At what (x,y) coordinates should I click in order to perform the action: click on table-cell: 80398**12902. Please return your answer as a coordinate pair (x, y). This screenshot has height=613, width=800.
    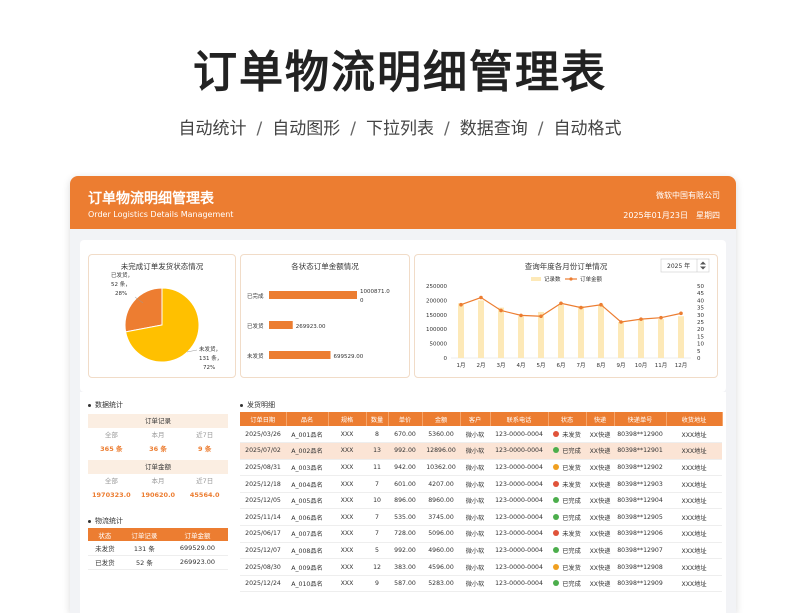
    Looking at the image, I should click on (640, 468).